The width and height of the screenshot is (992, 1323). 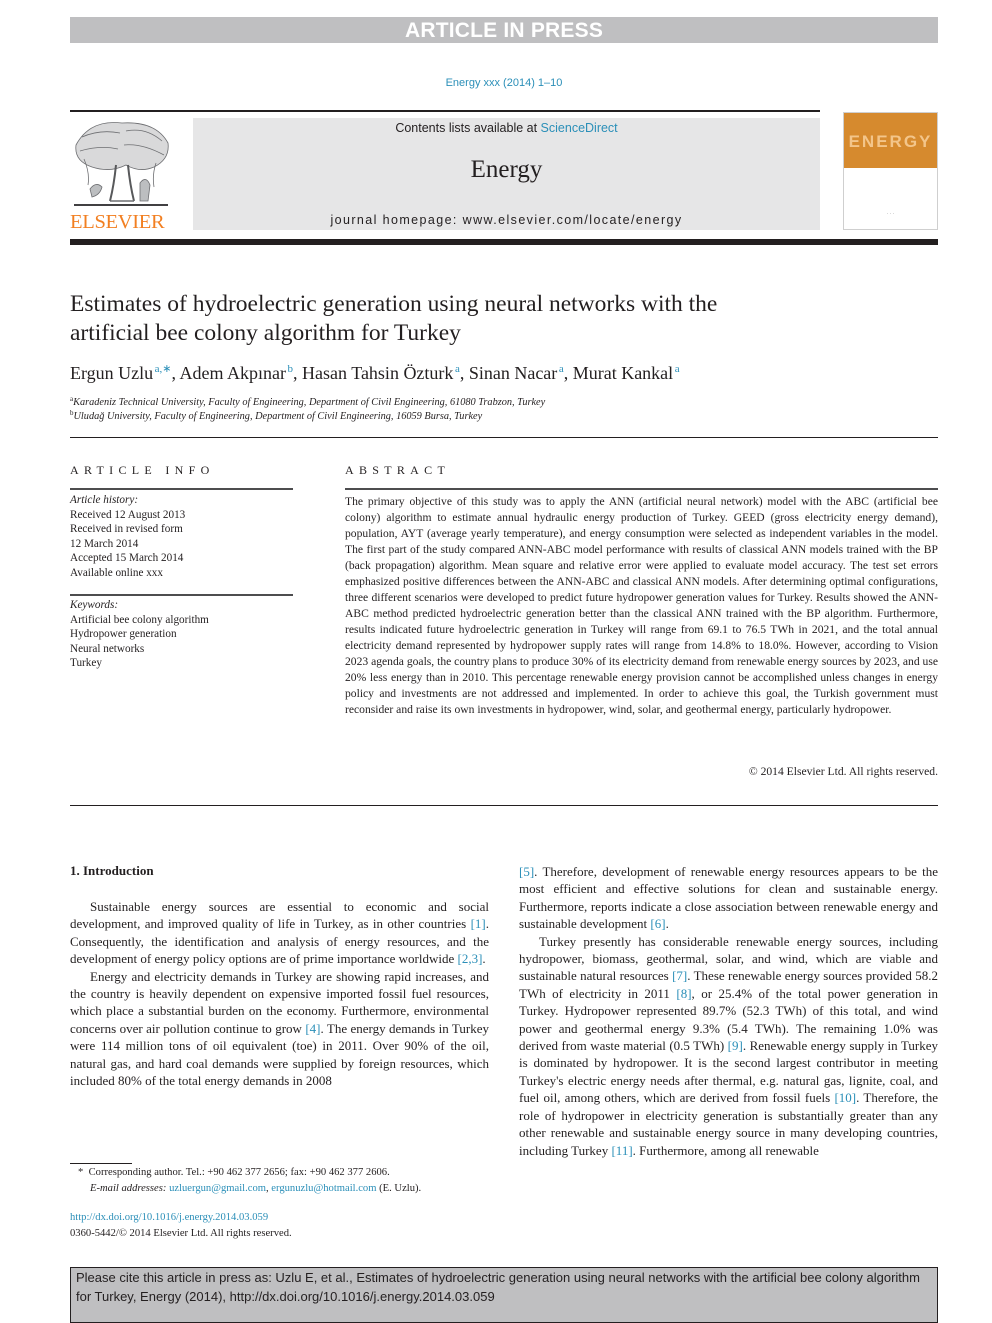 I want to click on introduction-heading: 1. Introduction, so click(x=112, y=870).